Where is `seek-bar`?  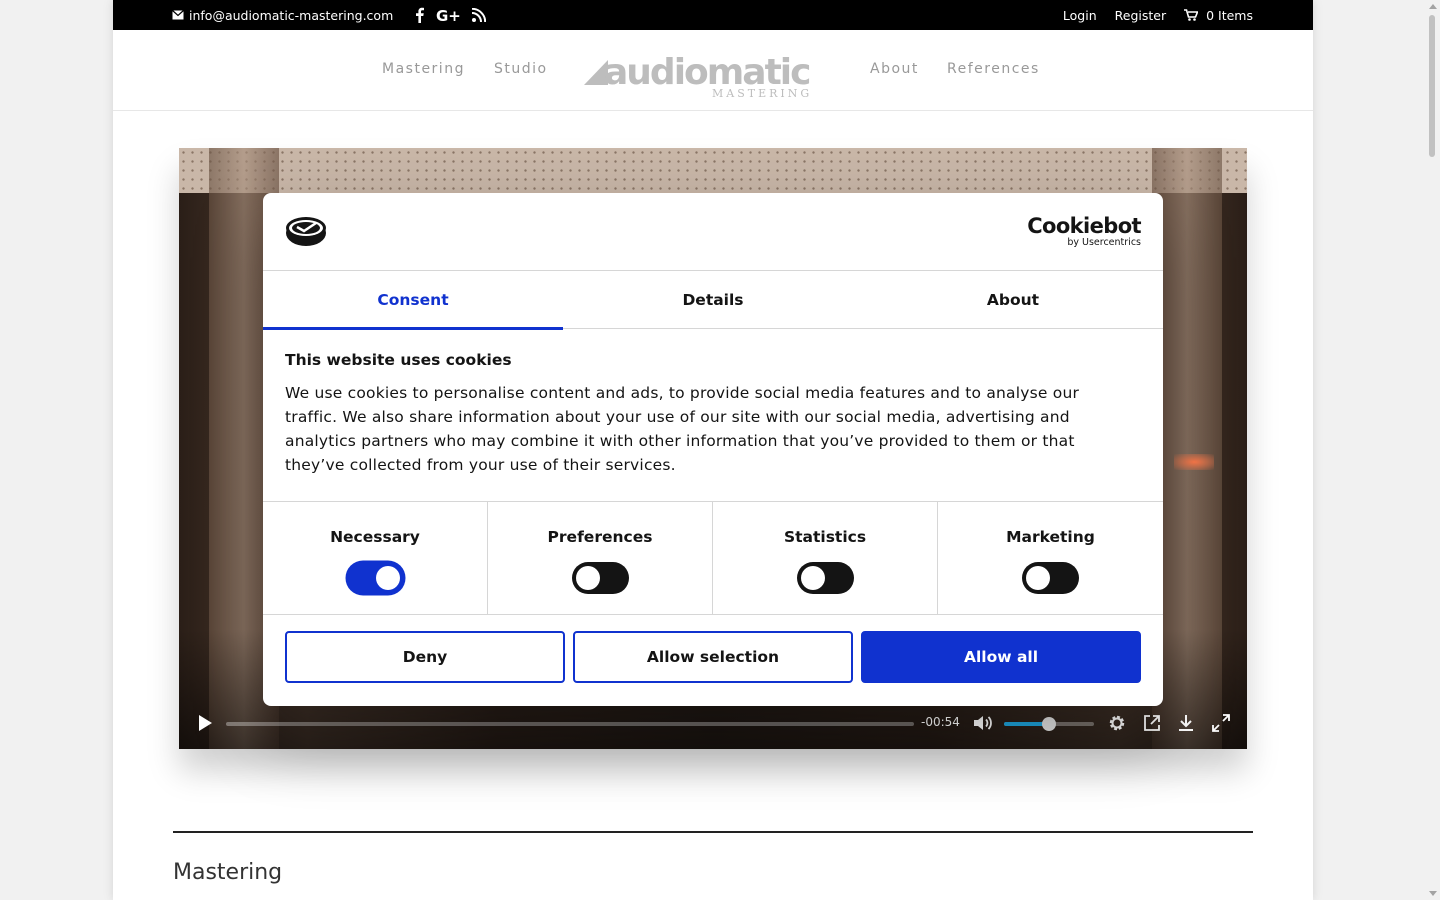 seek-bar is located at coordinates (570, 724).